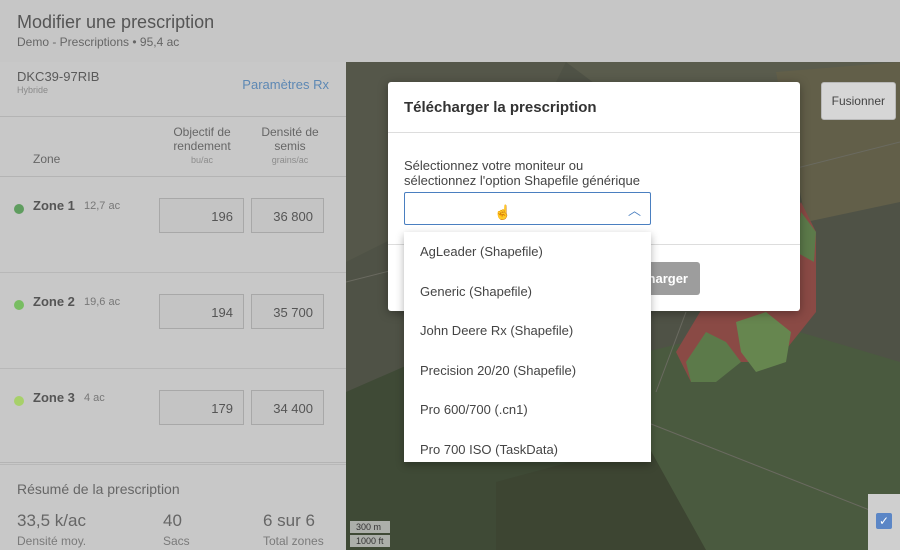 The height and width of the screenshot is (550, 900). I want to click on merge-button: Fusionner, so click(858, 101).